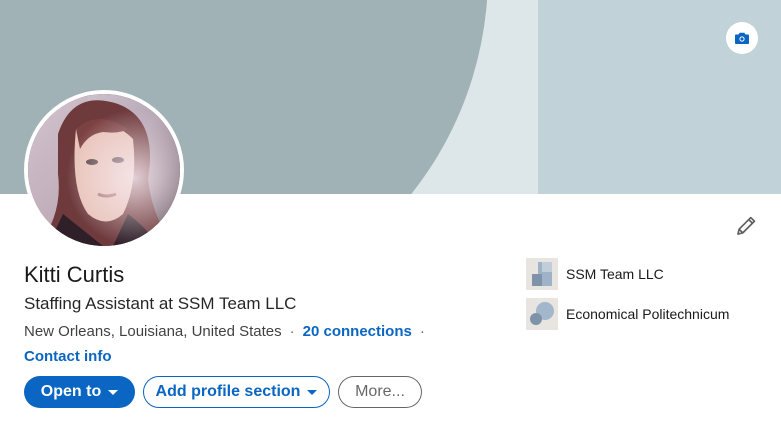 The height and width of the screenshot is (423, 781). I want to click on contact-info-link: Contact info, so click(68, 356).